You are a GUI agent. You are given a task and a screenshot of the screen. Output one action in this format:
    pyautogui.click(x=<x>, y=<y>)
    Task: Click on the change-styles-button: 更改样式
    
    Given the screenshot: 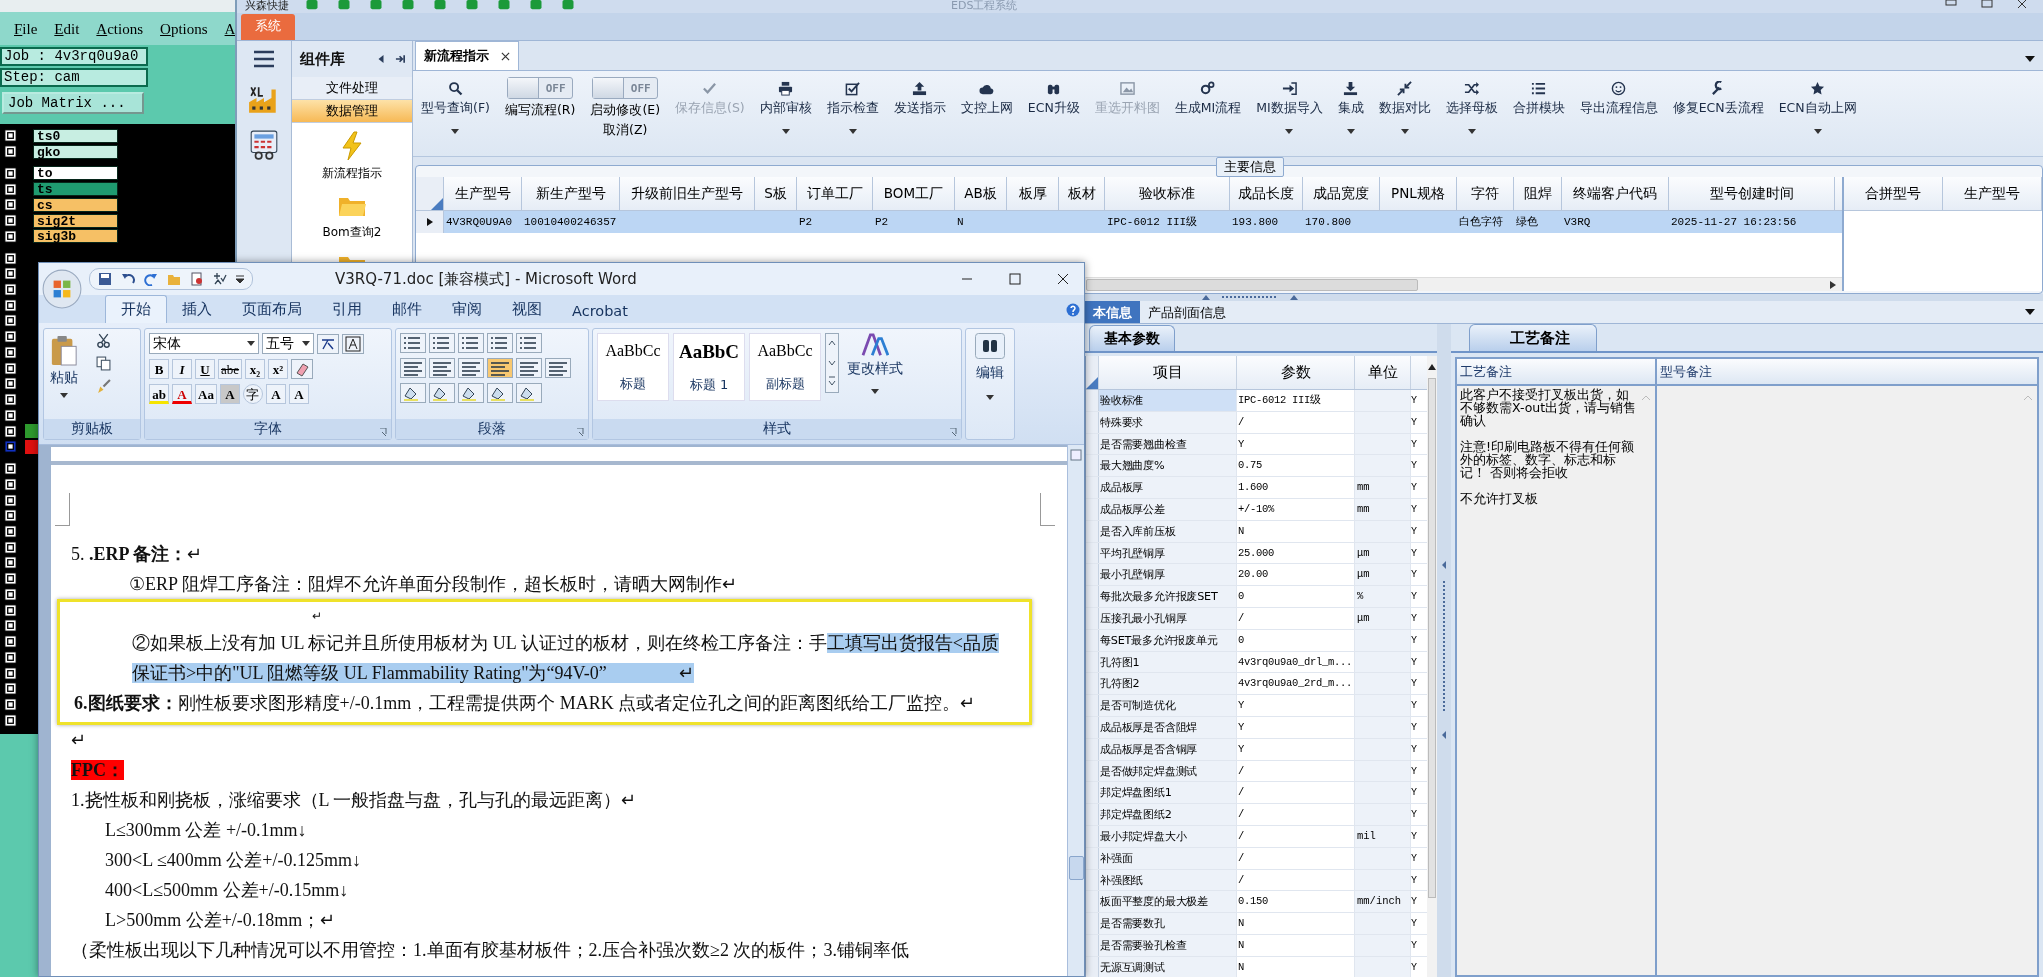 What is the action you would take?
    pyautogui.click(x=875, y=374)
    